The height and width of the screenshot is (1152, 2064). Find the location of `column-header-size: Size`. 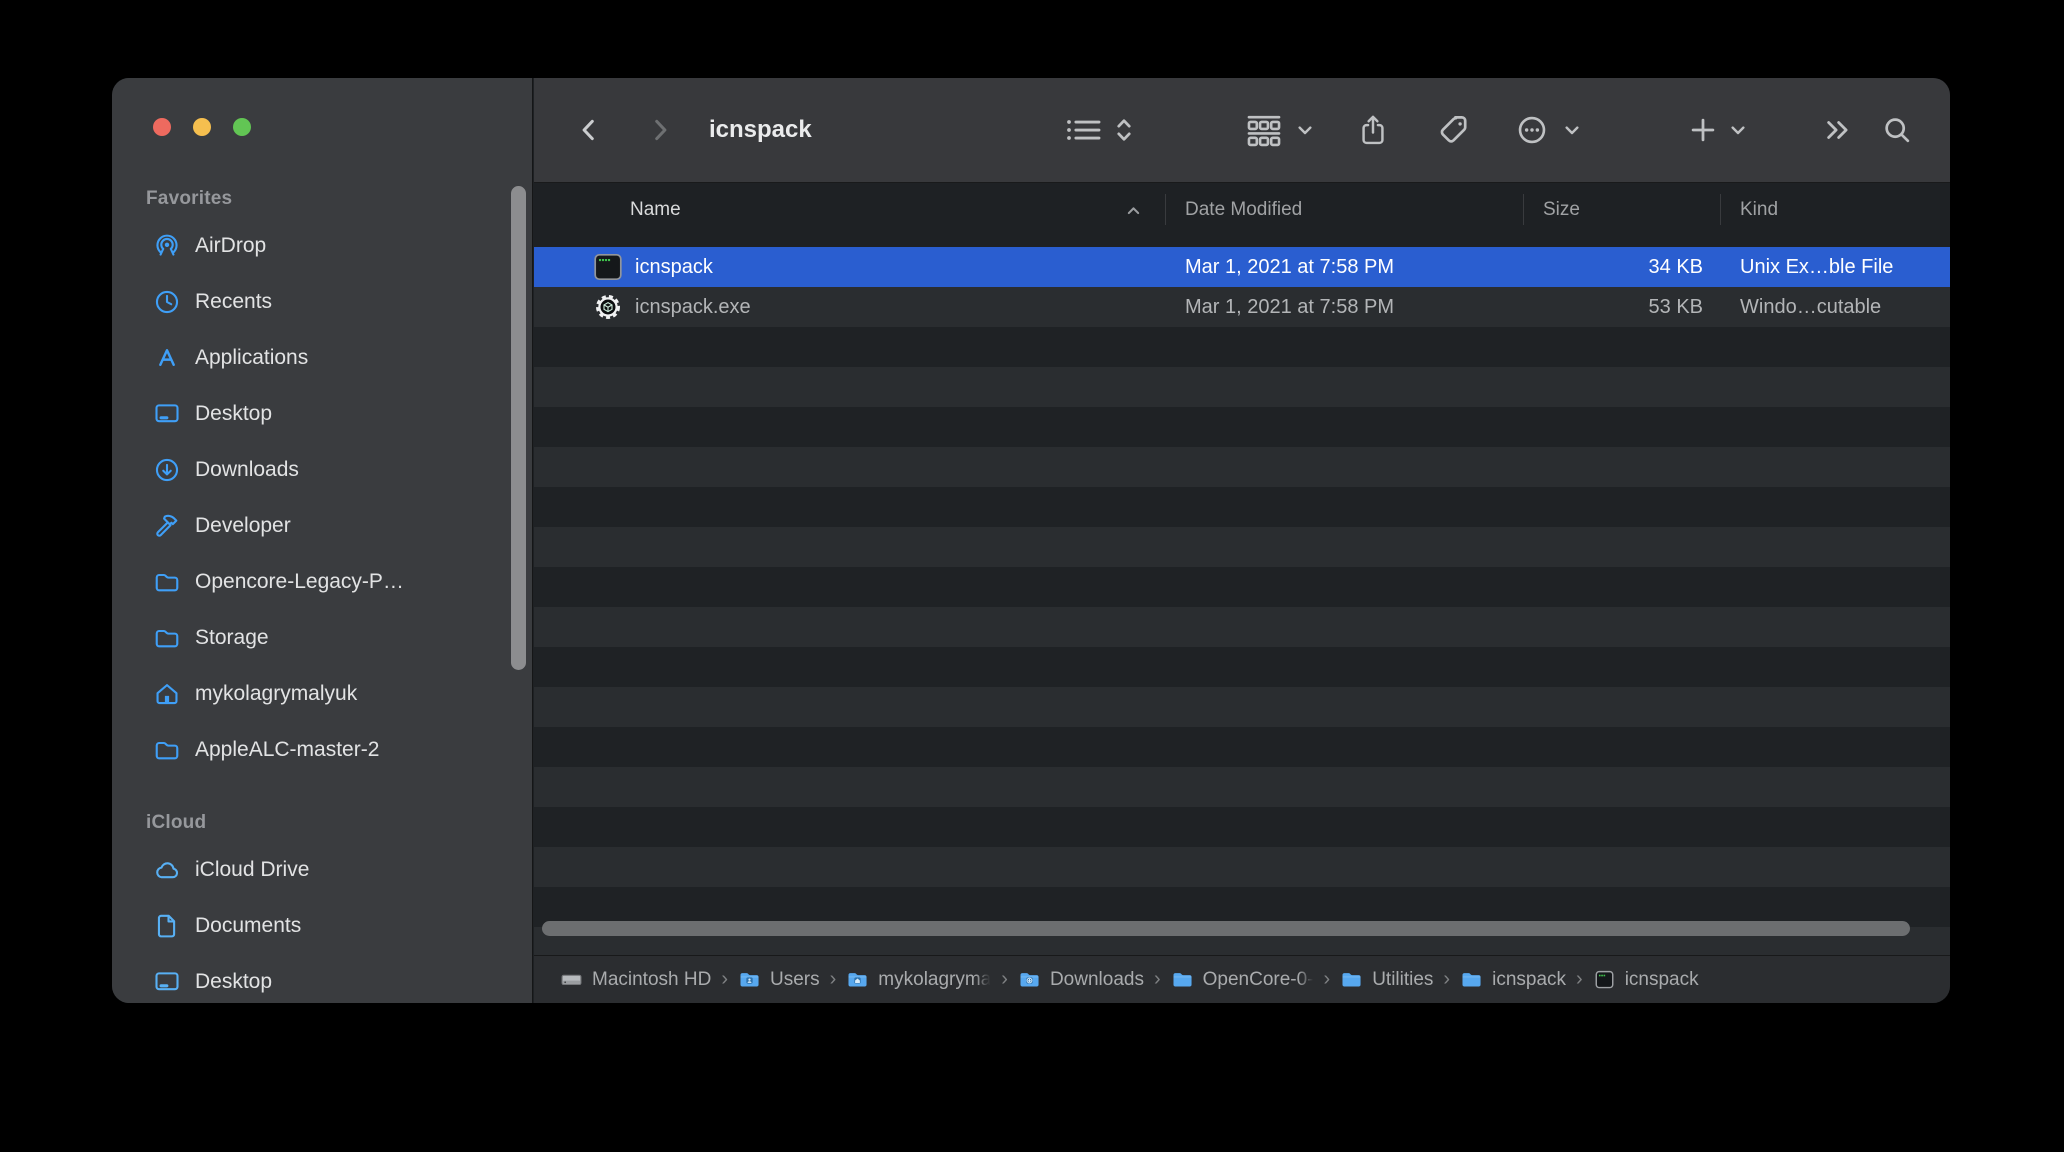

column-header-size: Size is located at coordinates (1561, 210).